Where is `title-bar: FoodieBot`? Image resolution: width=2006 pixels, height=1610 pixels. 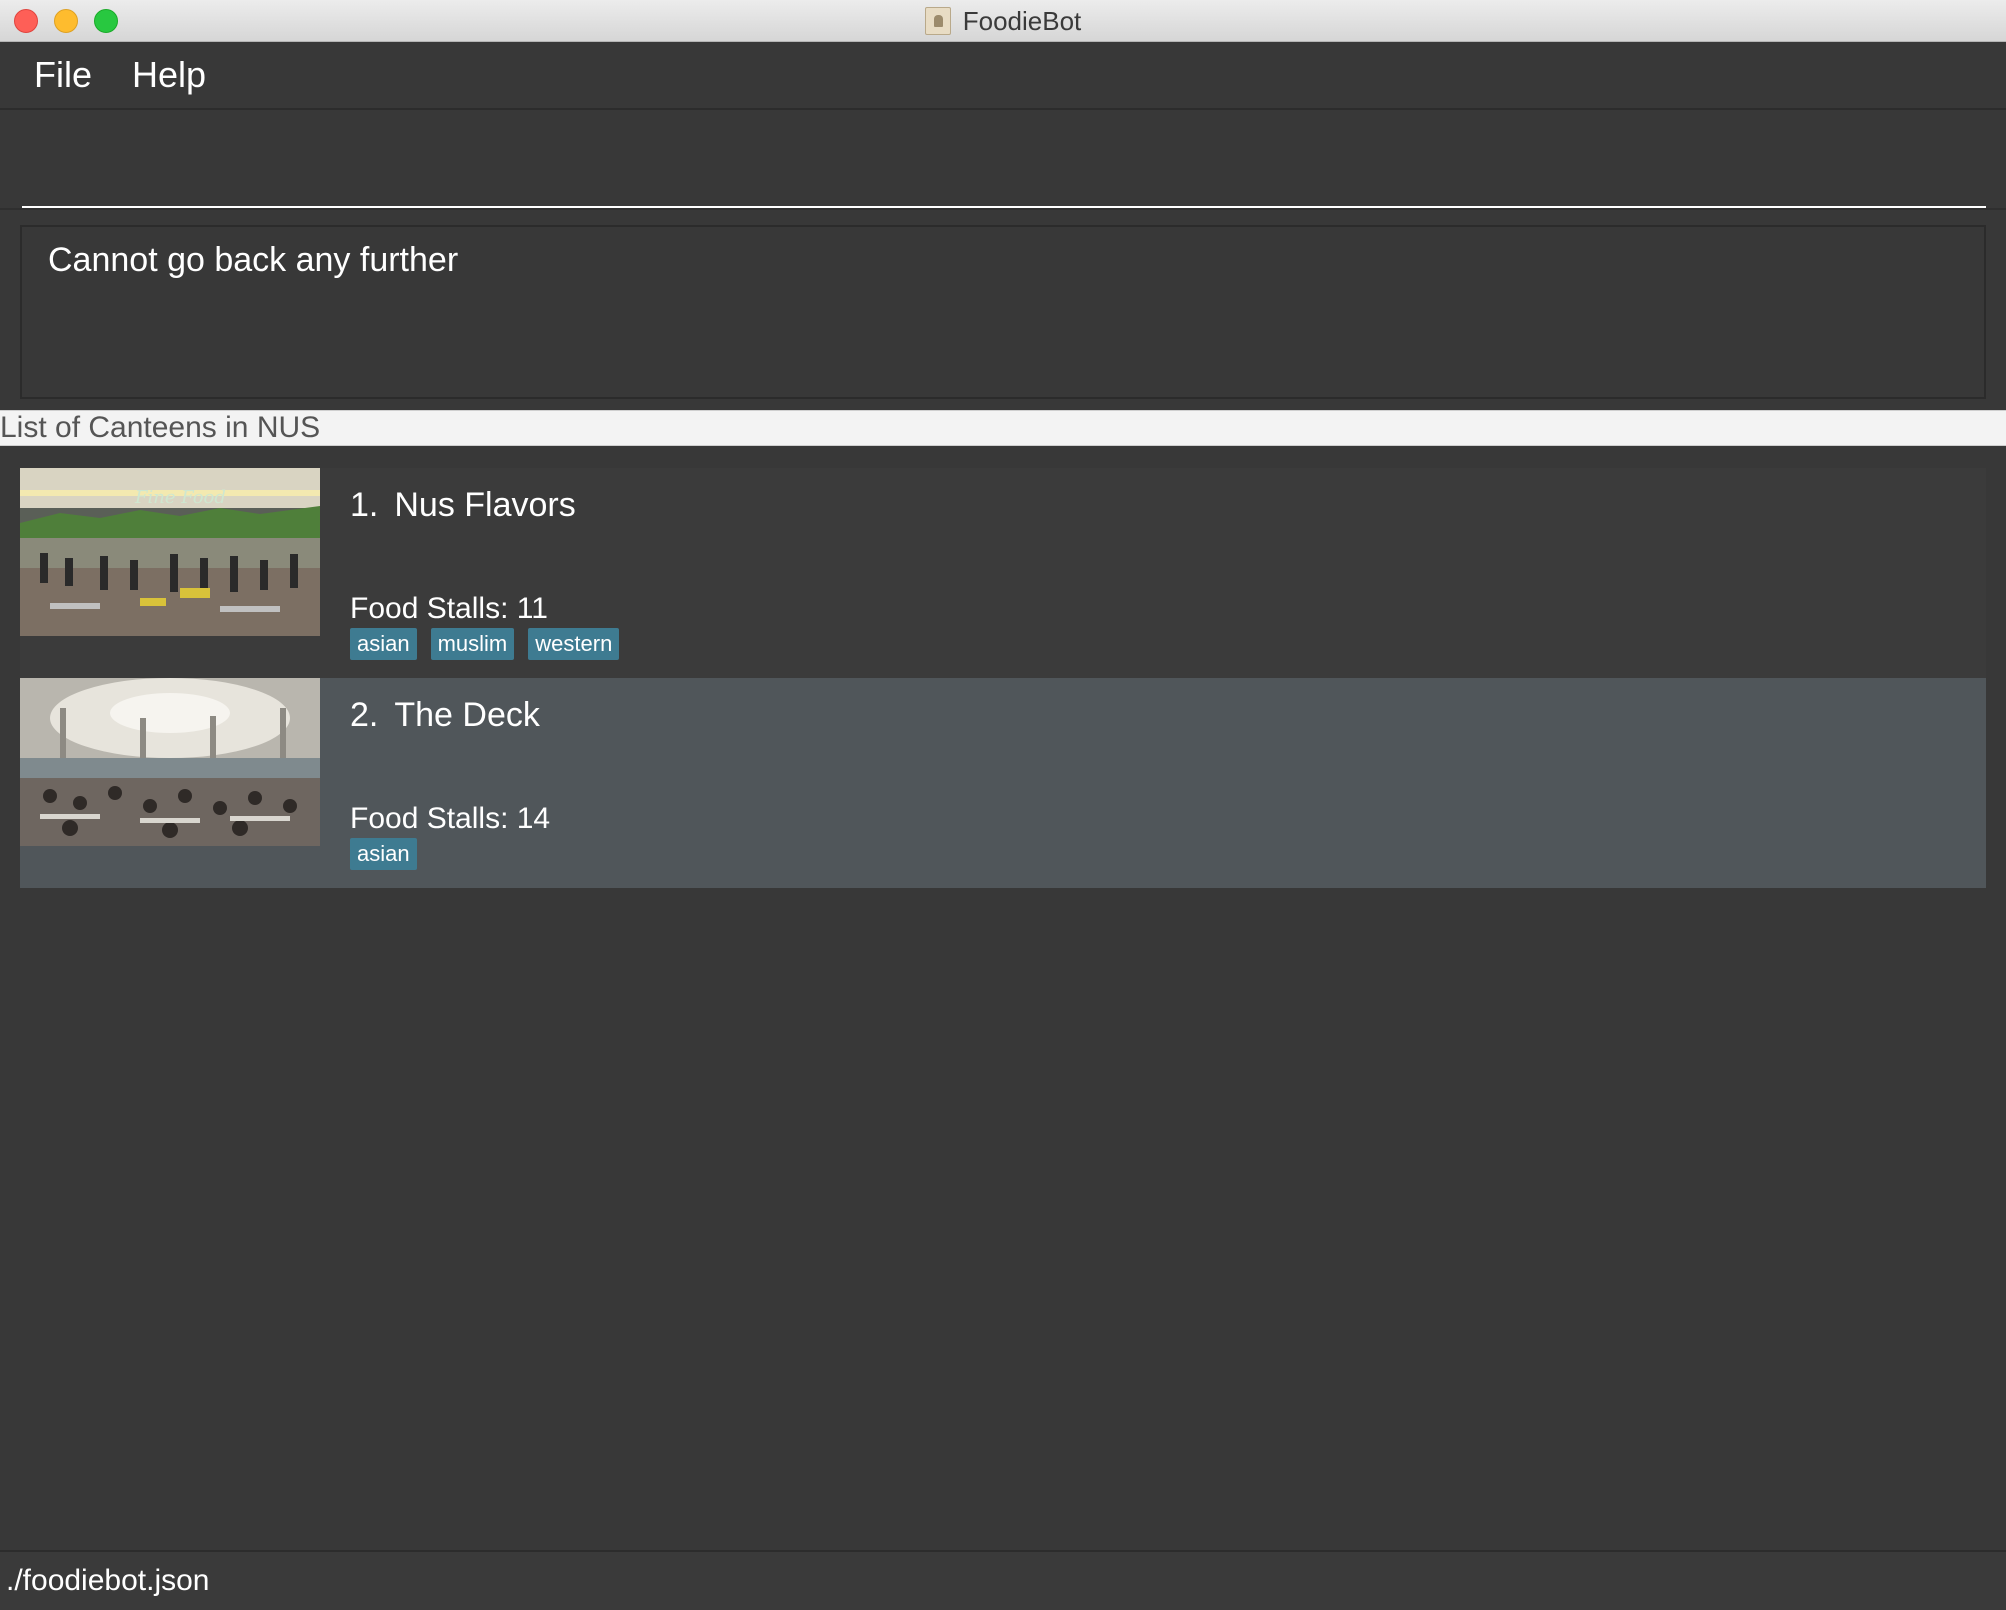 title-bar: FoodieBot is located at coordinates (1003, 21).